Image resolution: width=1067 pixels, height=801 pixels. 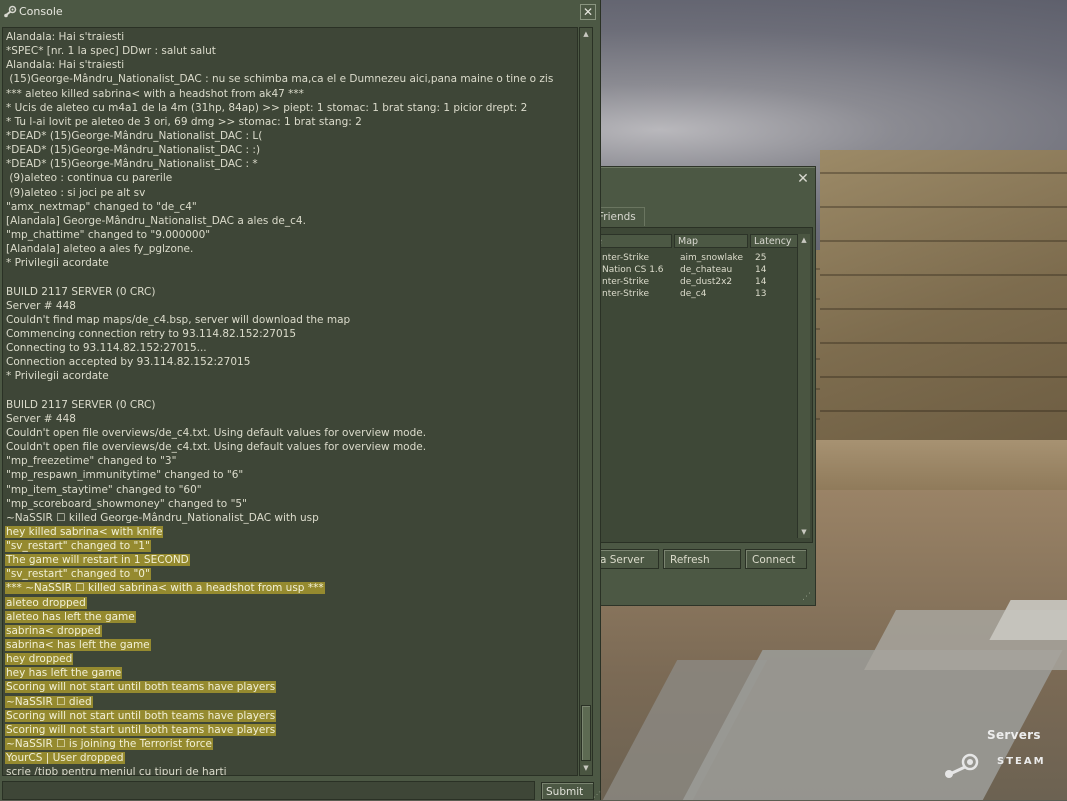 I want to click on console-line-text: (9)aleteo : si joci pe alt sv, so click(x=76, y=192).